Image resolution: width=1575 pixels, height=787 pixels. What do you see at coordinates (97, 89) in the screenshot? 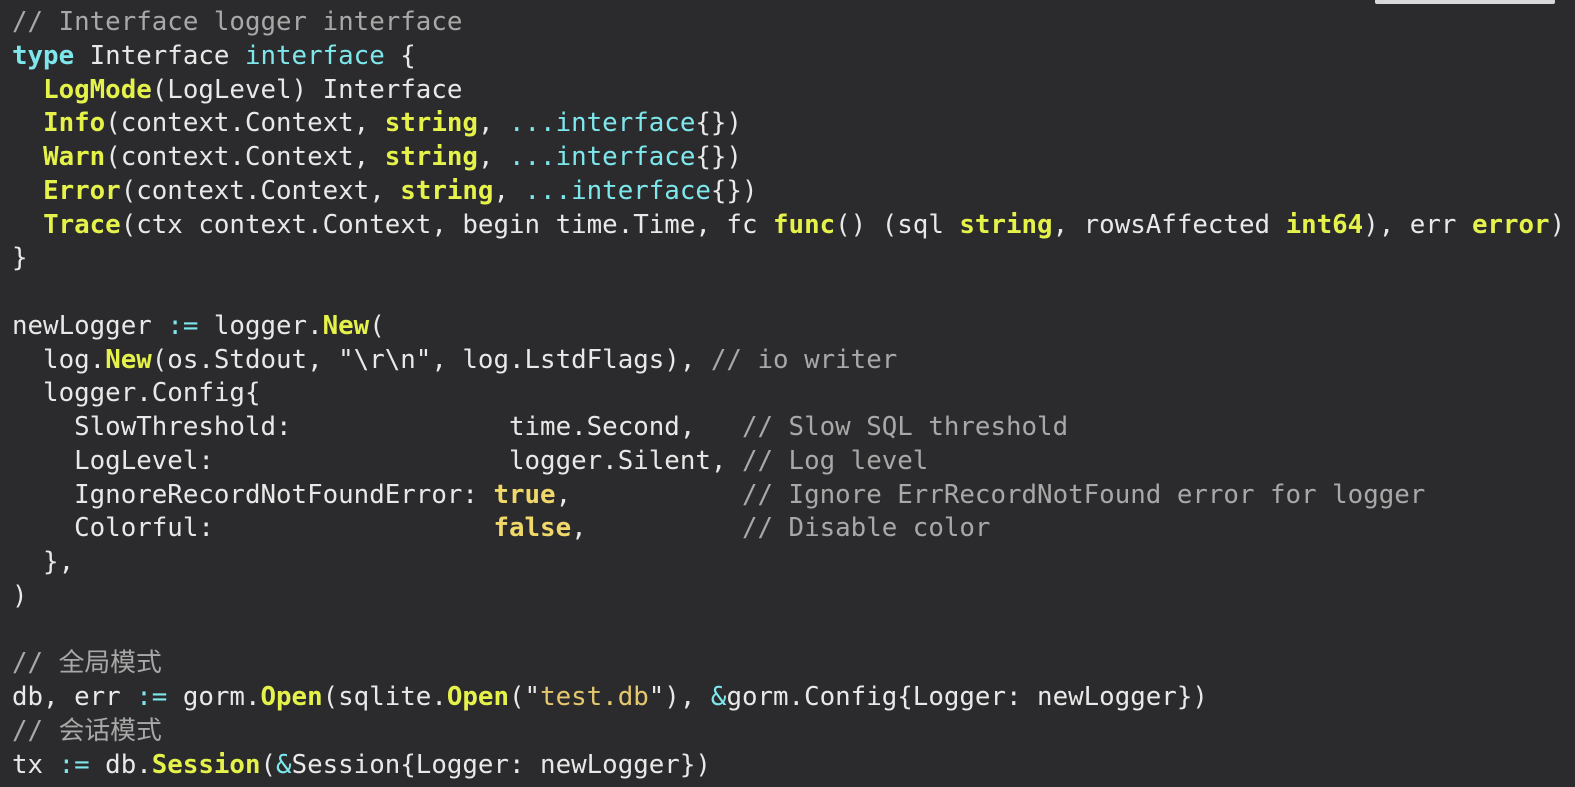
I see `code-token: LogMode` at bounding box center [97, 89].